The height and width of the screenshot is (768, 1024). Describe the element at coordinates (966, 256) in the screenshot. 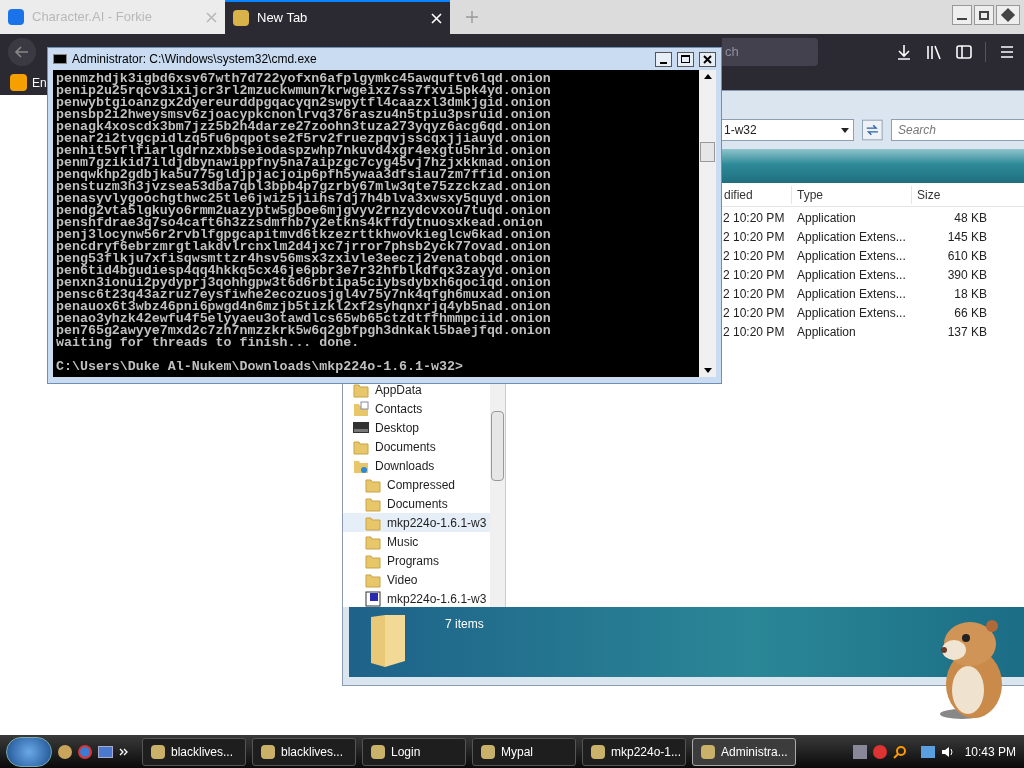

I see `size-cell-text: 610 KB` at that location.